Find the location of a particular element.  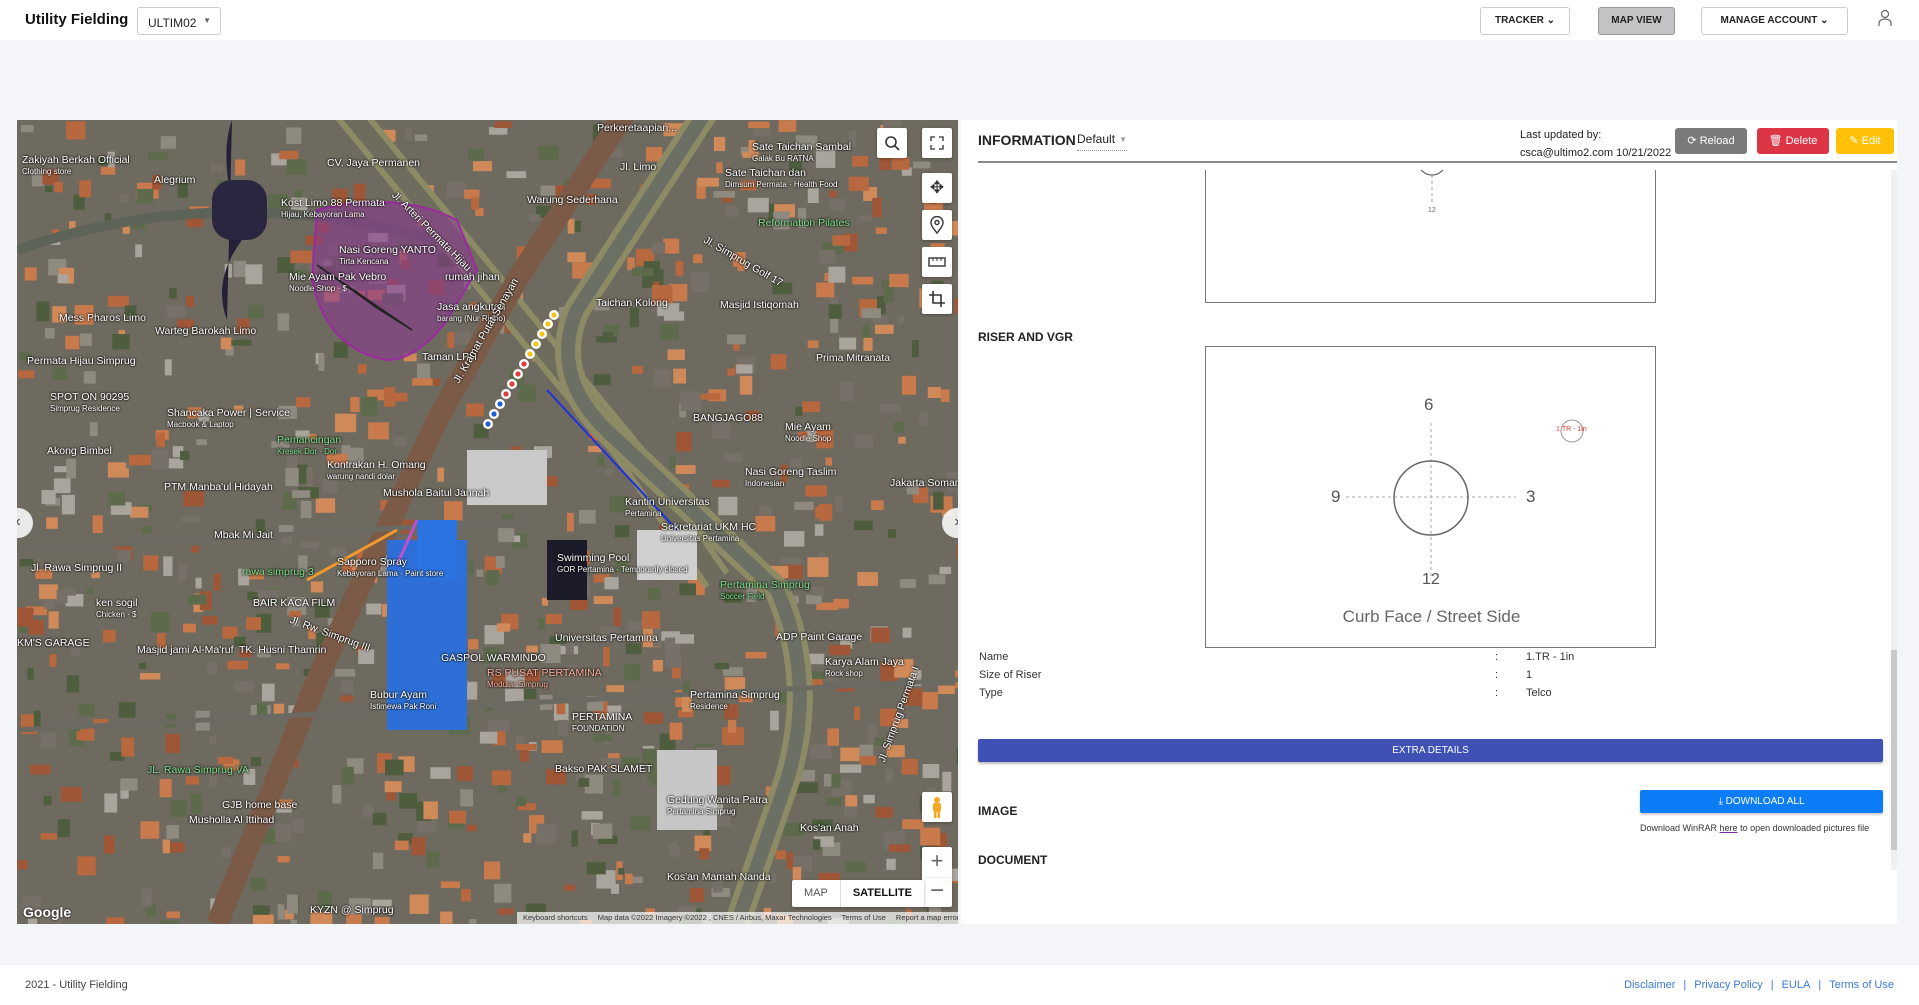

download-all-button: ⤓ DOWNLOAD ALL is located at coordinates (1761, 801).